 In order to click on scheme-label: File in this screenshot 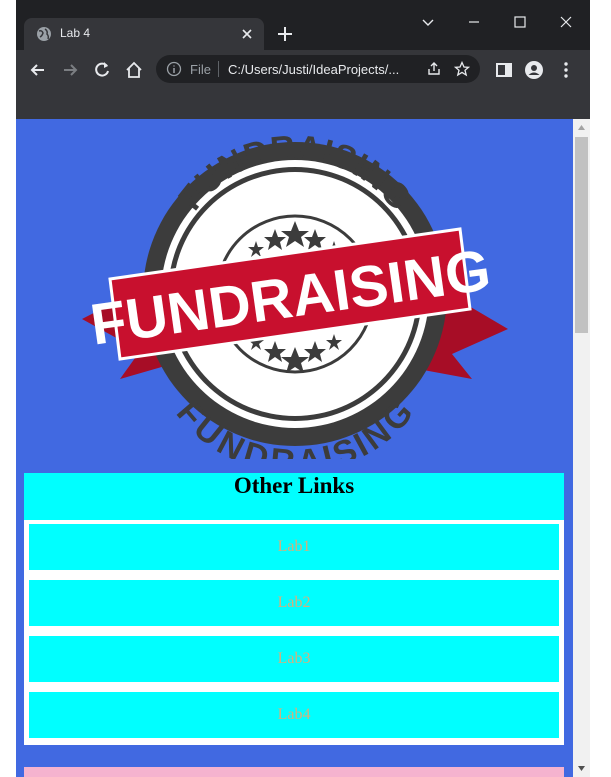, I will do `click(200, 69)`.